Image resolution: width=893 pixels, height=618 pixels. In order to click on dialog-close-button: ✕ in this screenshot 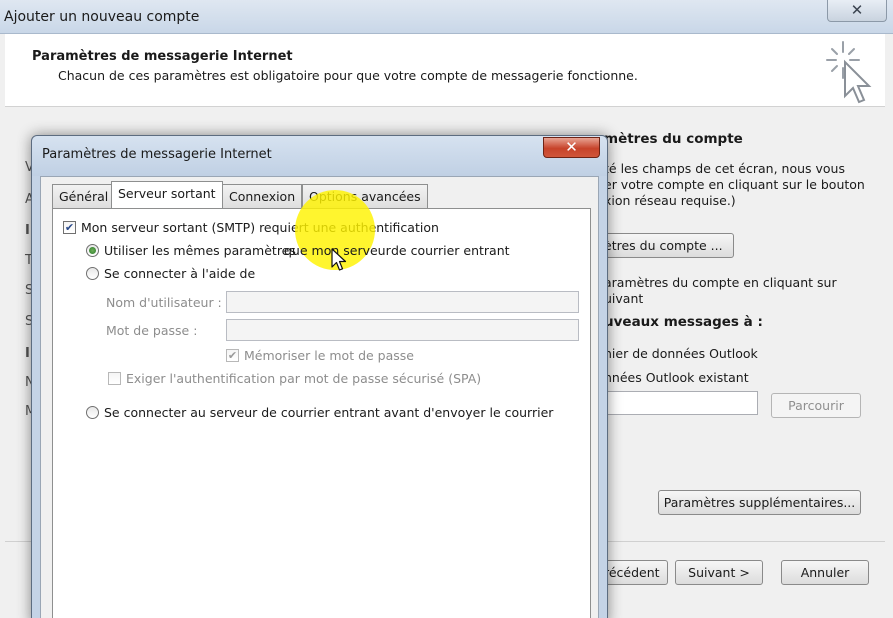, I will do `click(571, 147)`.